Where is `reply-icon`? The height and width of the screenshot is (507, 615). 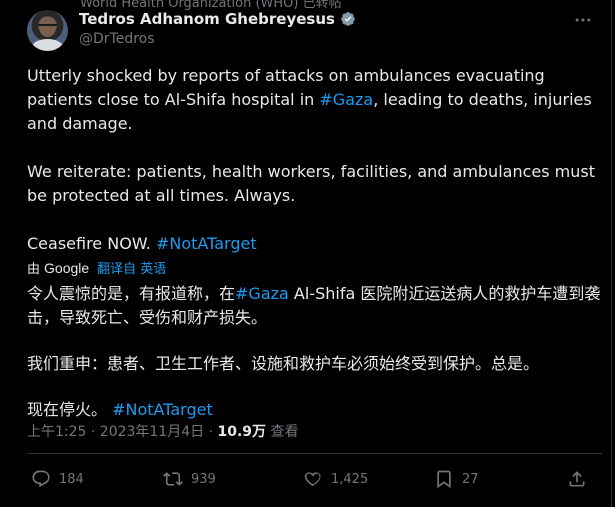 reply-icon is located at coordinates (41, 479).